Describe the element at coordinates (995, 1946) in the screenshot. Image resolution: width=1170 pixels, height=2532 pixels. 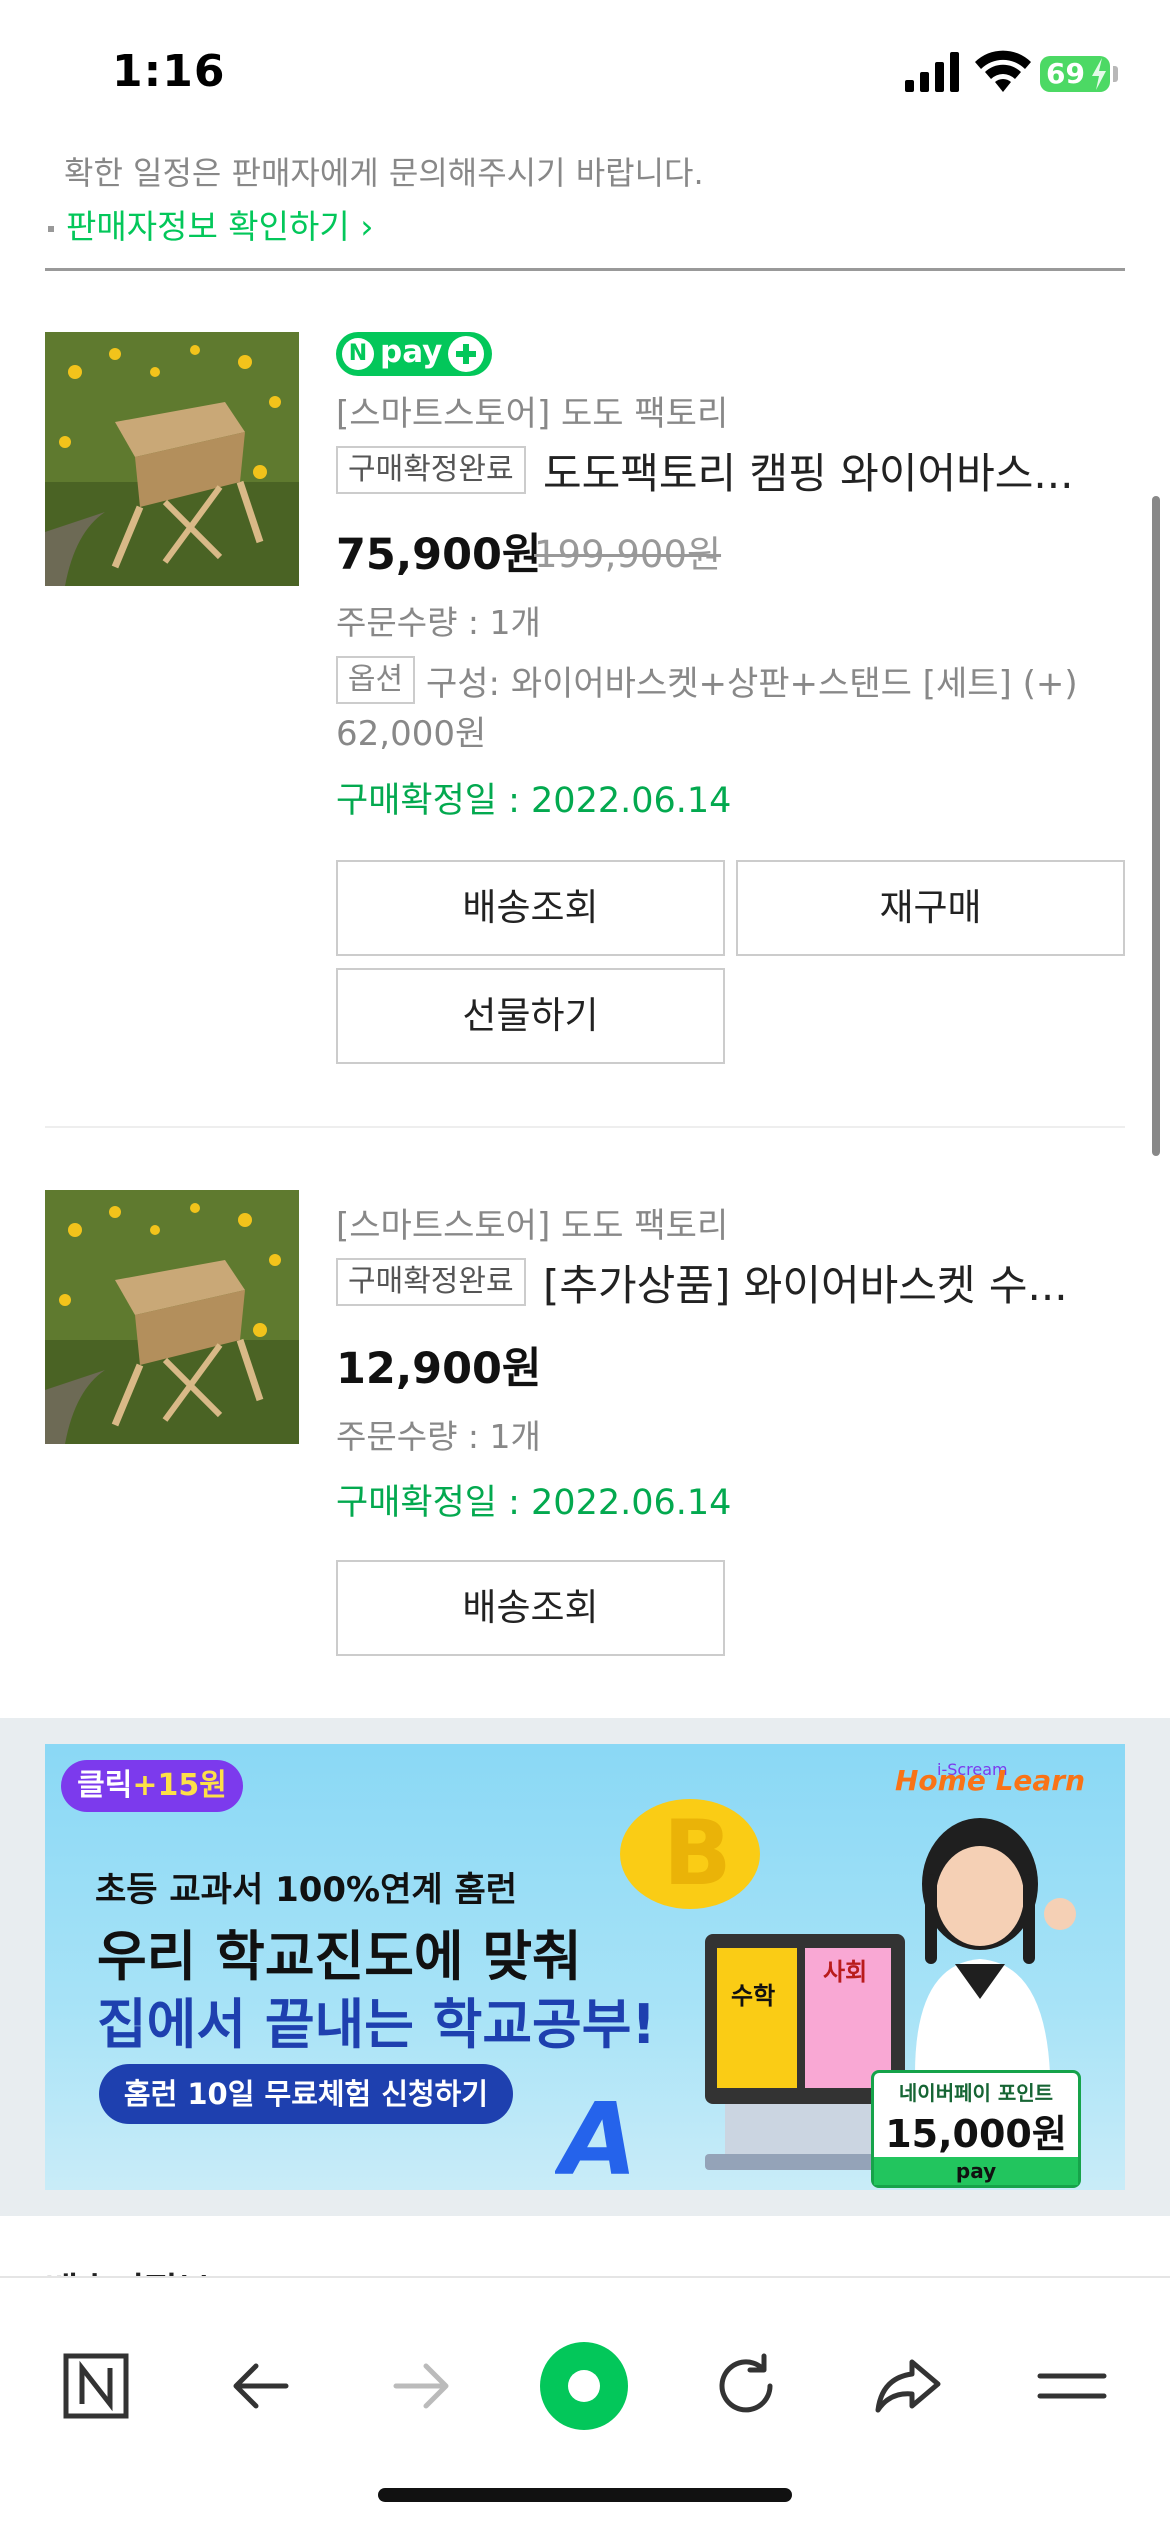
I see `child-model-image` at that location.